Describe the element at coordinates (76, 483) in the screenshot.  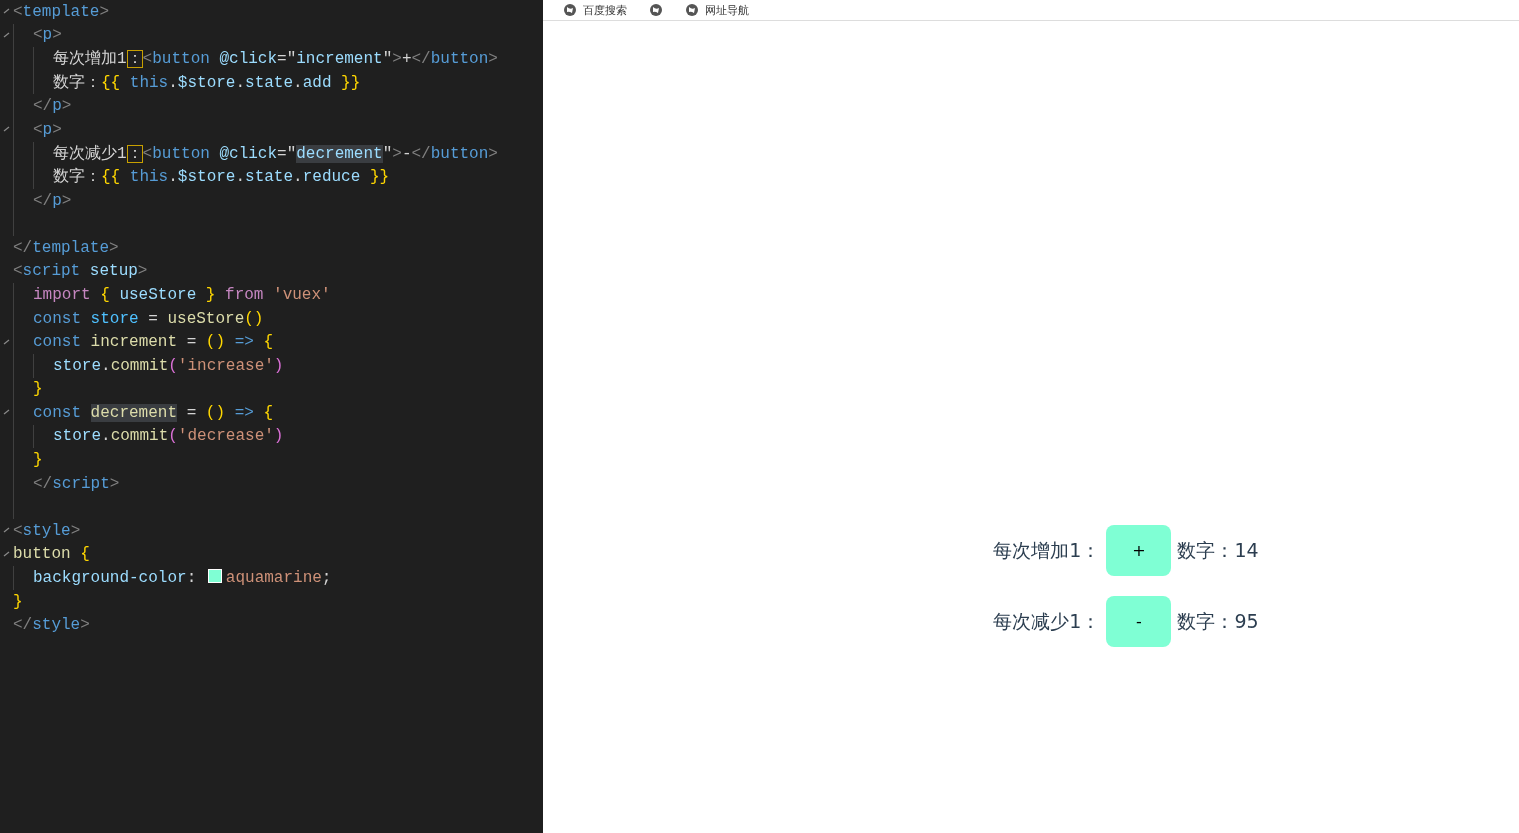
I see `code-line: </script>` at that location.